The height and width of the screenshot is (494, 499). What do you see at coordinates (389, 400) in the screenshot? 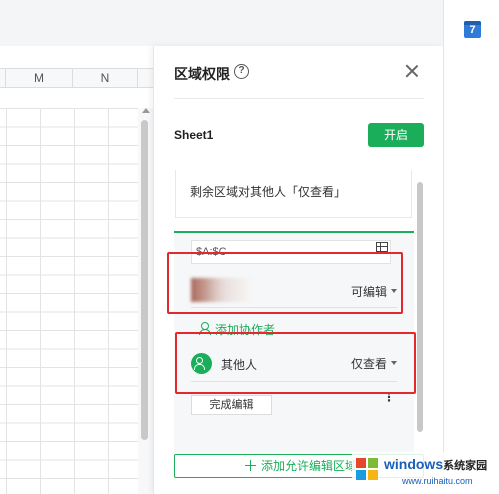
I see `more-options-icon: ⋮` at bounding box center [389, 400].